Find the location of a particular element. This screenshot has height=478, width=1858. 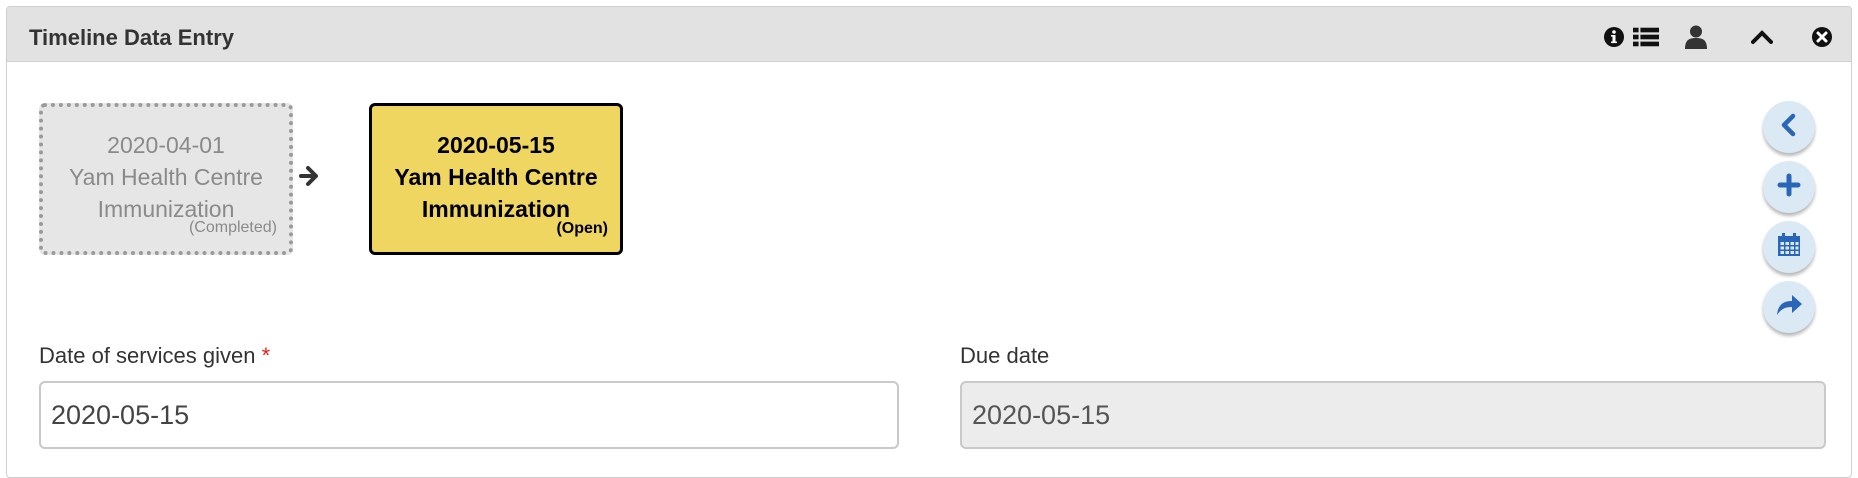

due-date-input is located at coordinates (1393, 415).